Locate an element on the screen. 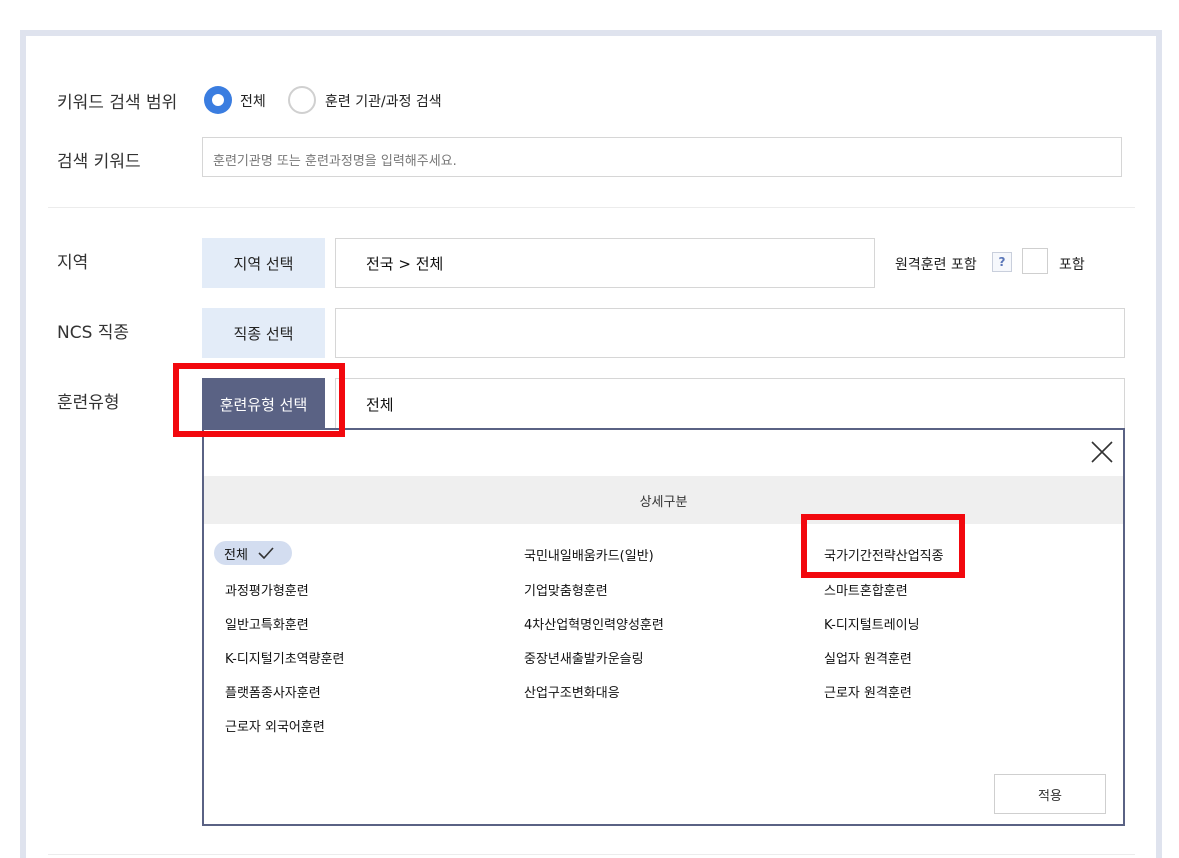  training-type-value-field: 전체 is located at coordinates (730, 404).